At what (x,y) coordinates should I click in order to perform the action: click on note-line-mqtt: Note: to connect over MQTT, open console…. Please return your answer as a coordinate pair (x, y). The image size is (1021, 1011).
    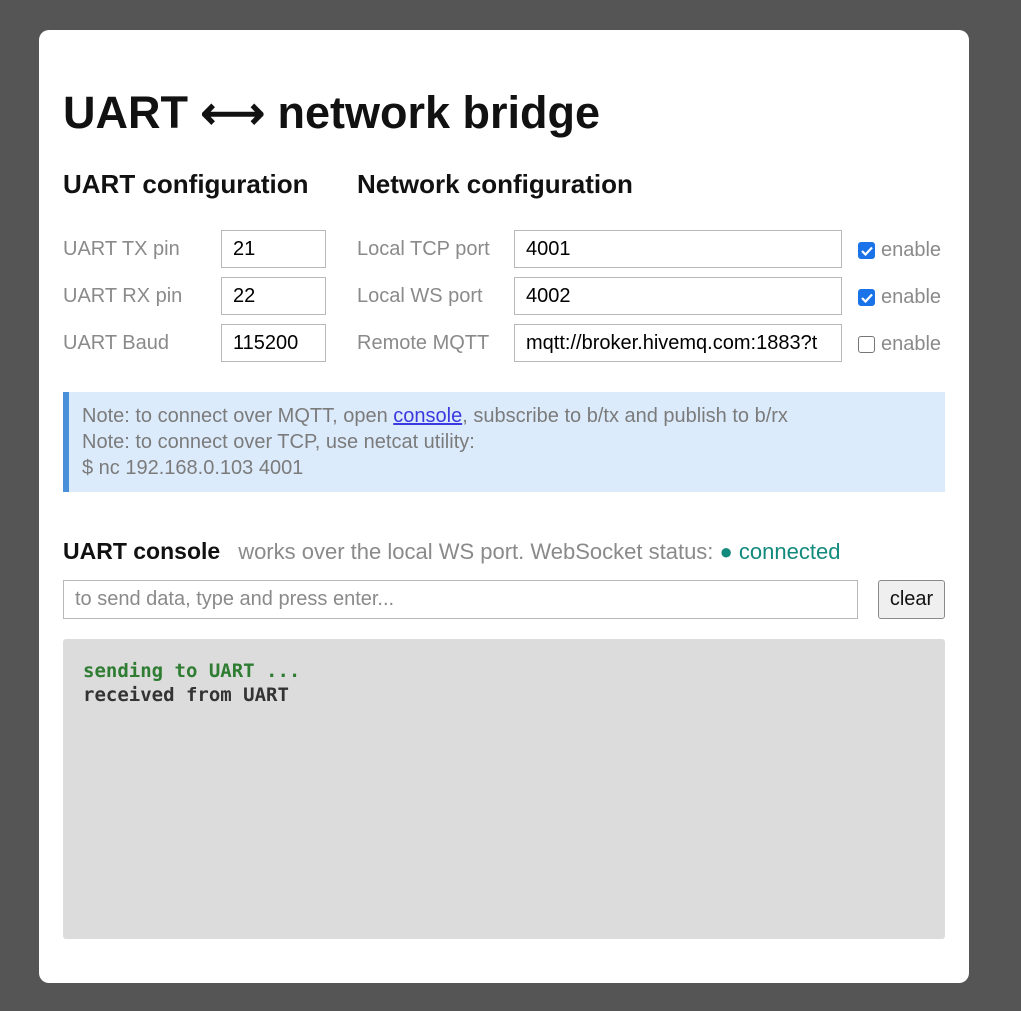
    Looking at the image, I should click on (513, 416).